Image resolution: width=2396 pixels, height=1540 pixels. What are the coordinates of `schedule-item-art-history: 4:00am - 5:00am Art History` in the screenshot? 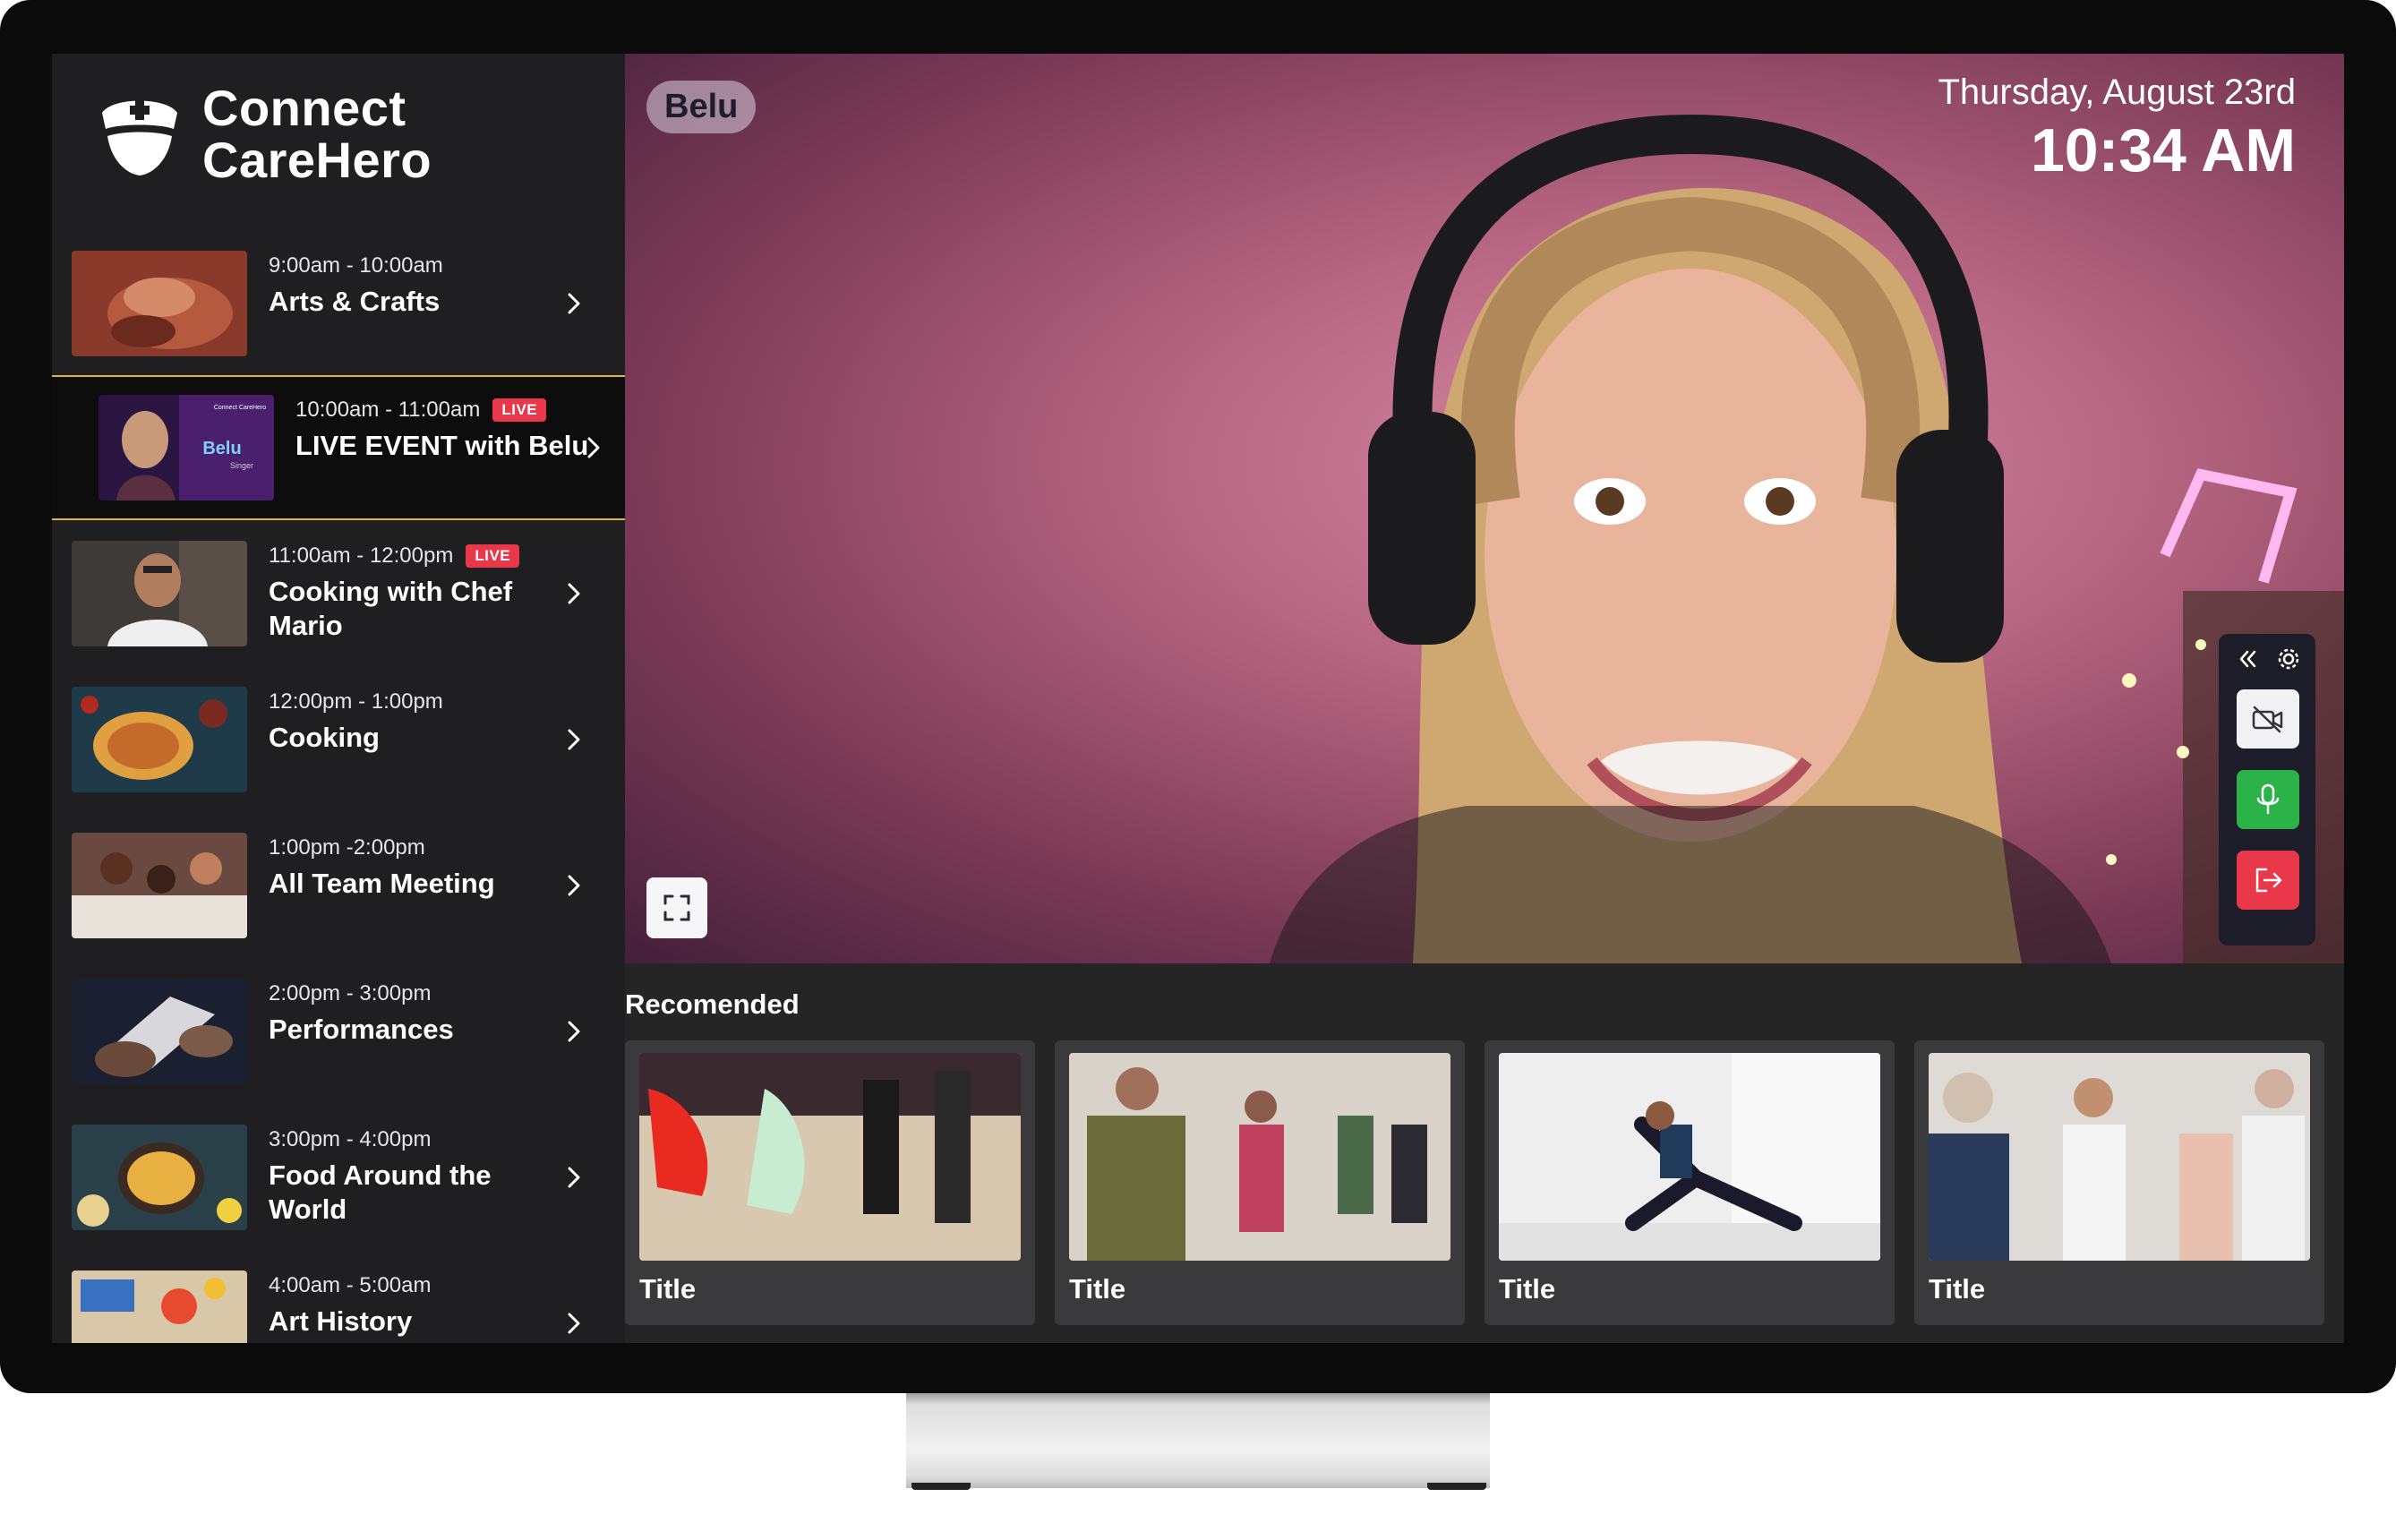 It's located at (338, 1297).